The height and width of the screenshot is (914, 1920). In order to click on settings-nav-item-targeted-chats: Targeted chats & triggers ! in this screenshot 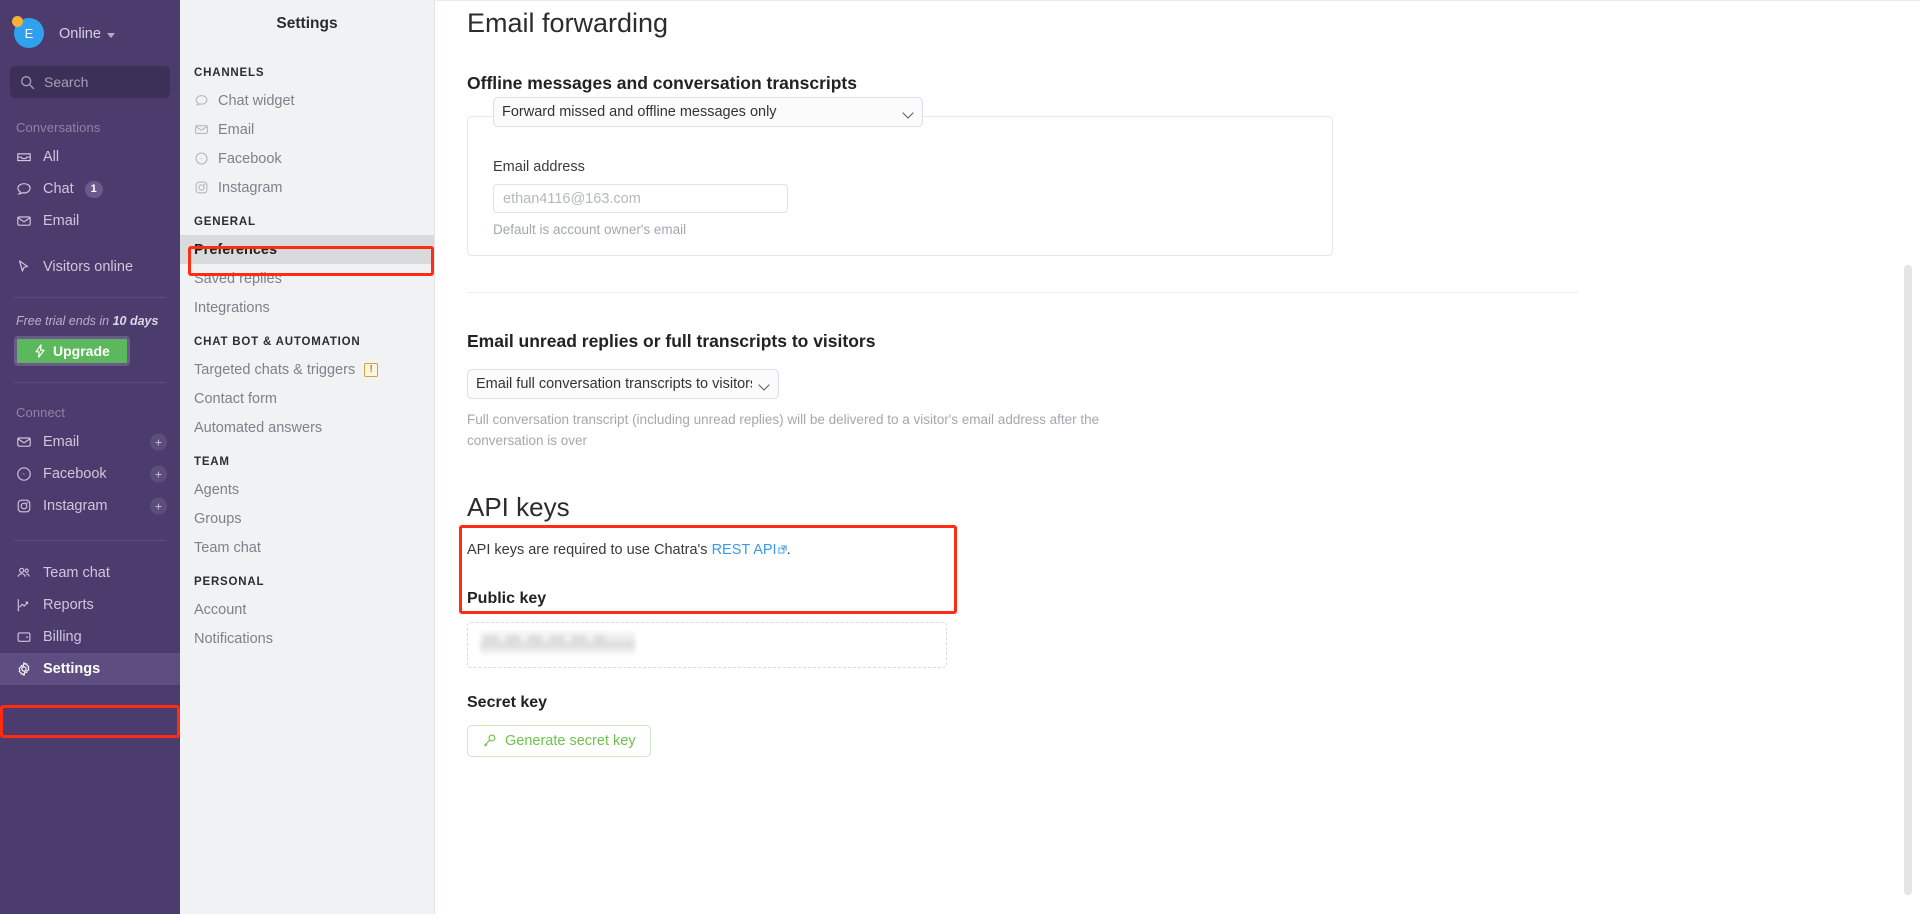, I will do `click(307, 369)`.